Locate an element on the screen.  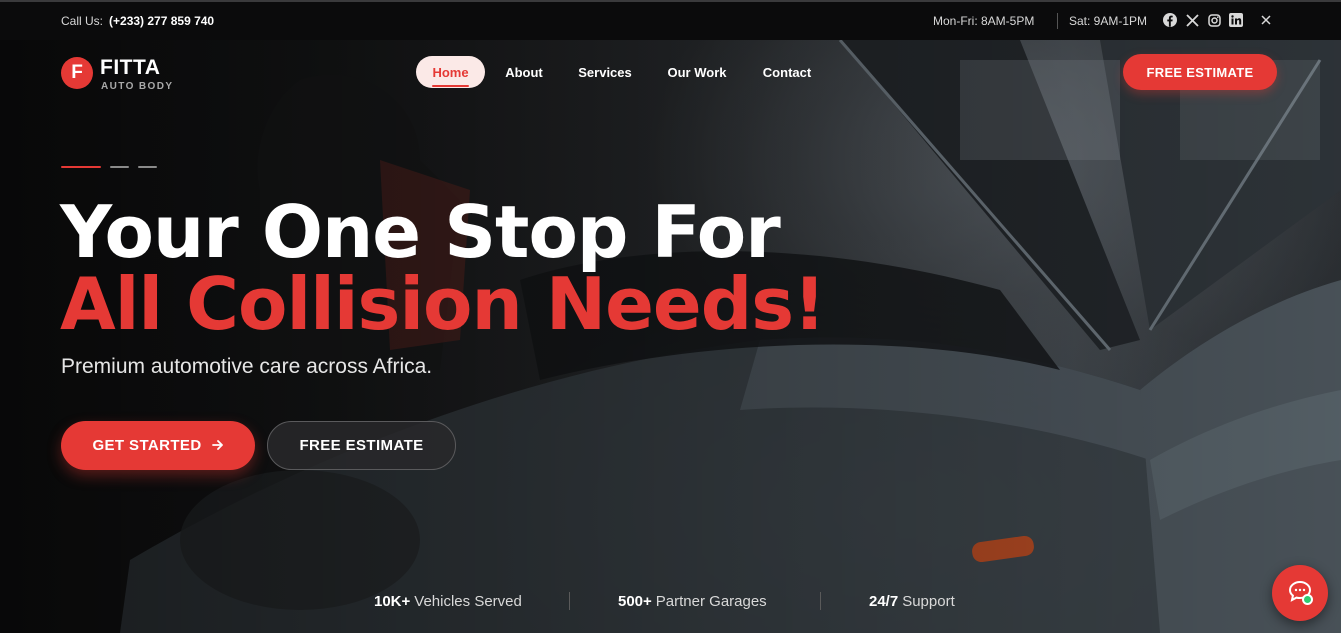
weekday-hours: Mon-Fri: 8AM-5PM is located at coordinates (984, 21).